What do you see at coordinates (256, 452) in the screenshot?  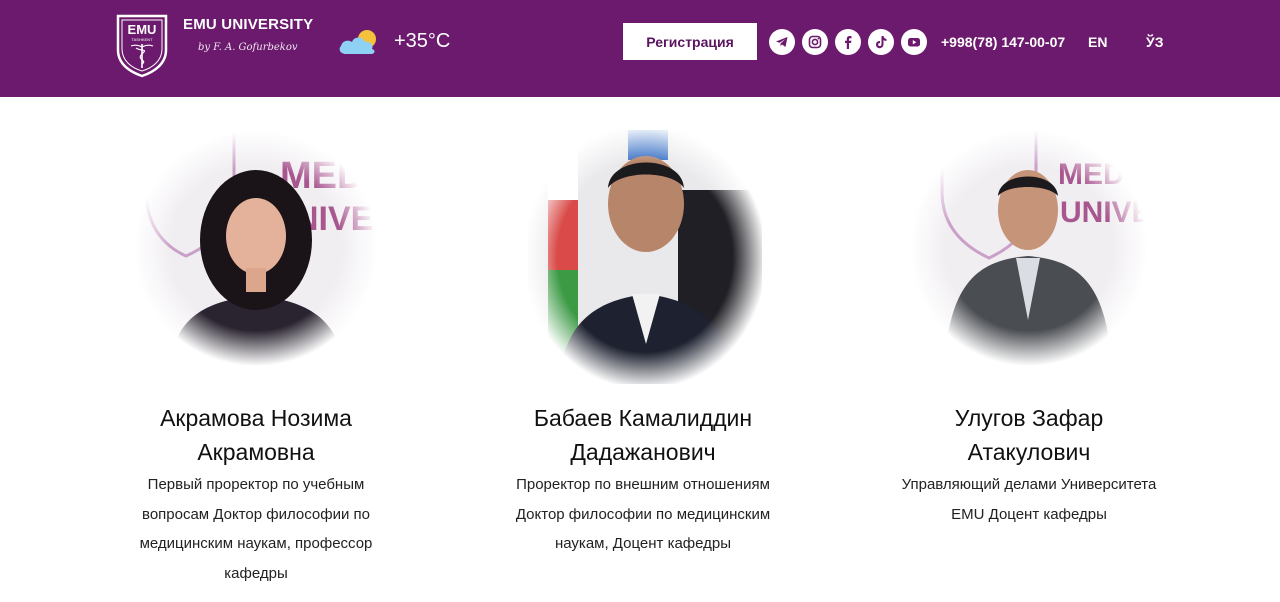 I see `staff-name-line: Акрамовна` at bounding box center [256, 452].